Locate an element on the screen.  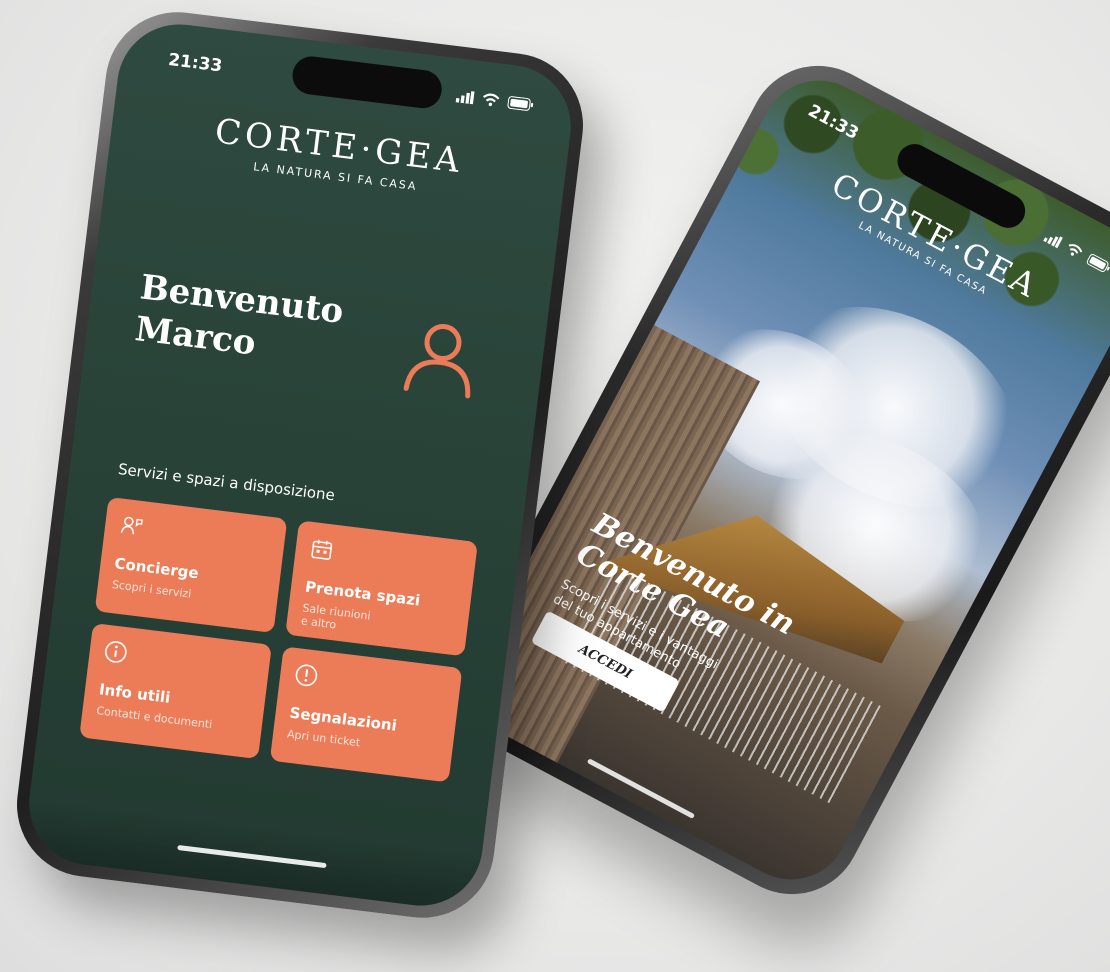
status-time: 21:33 is located at coordinates (195, 63).